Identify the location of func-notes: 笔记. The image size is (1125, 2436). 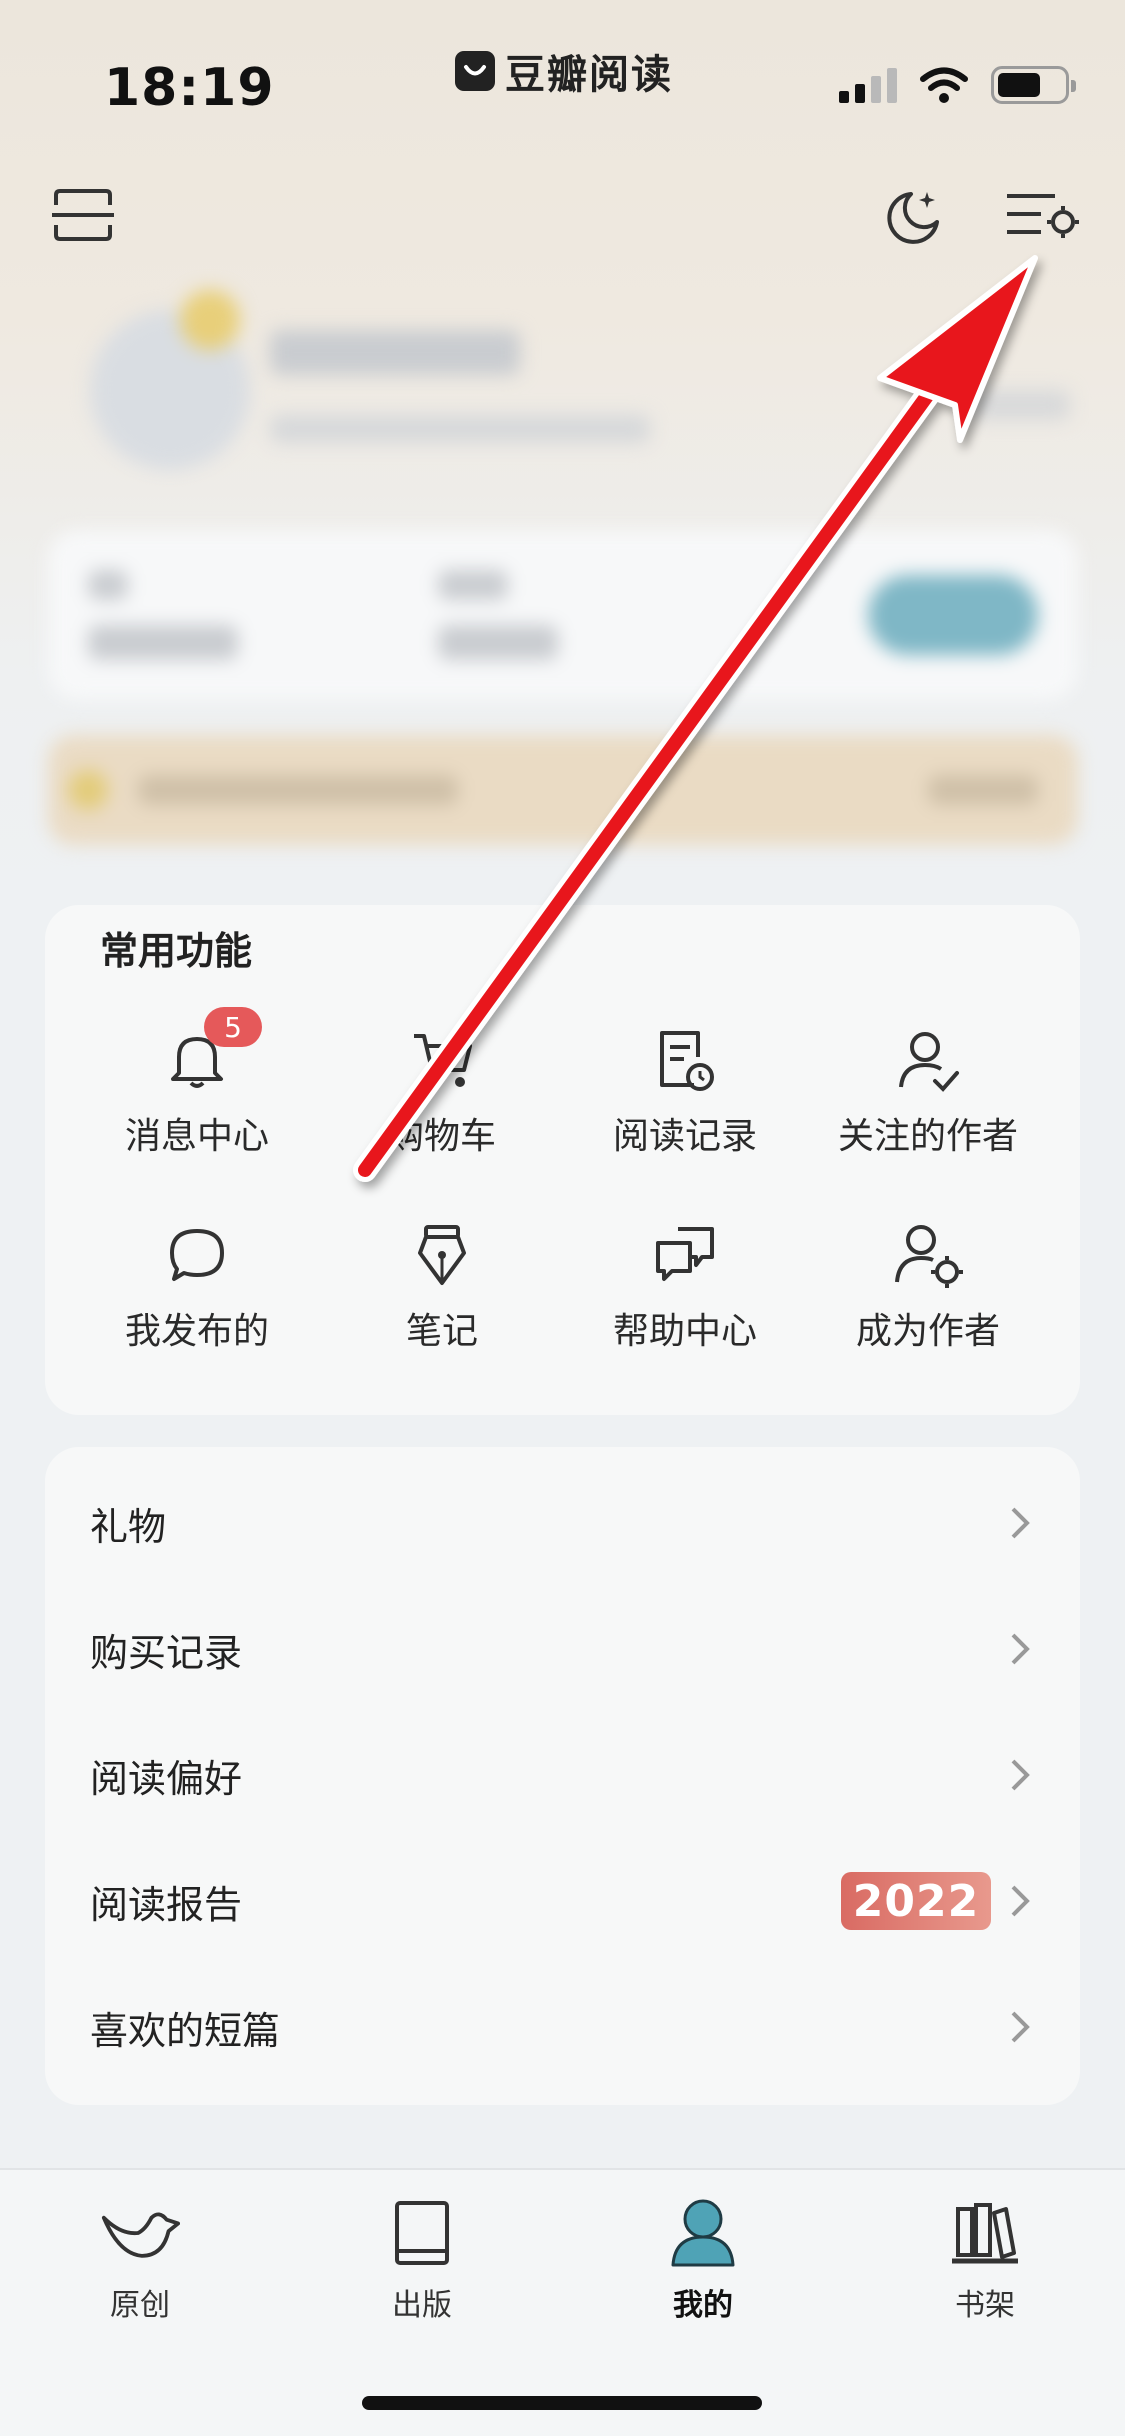
(442, 1290).